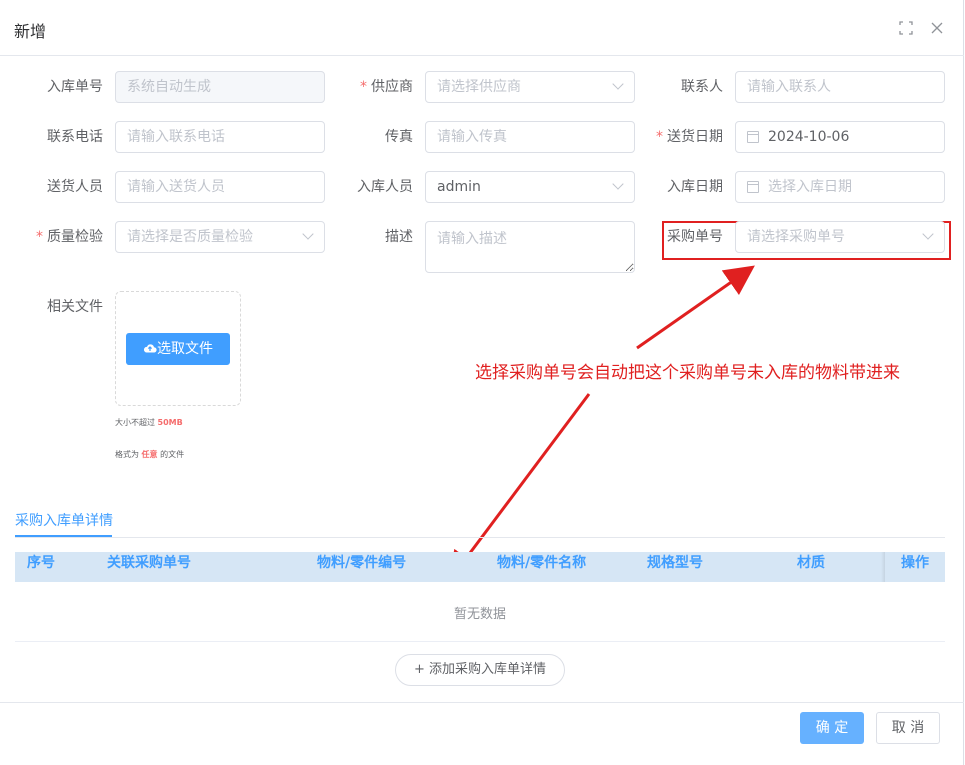 The image size is (965, 765). What do you see at coordinates (530, 87) in the screenshot?
I see `supplier-select: 请选择供应商` at bounding box center [530, 87].